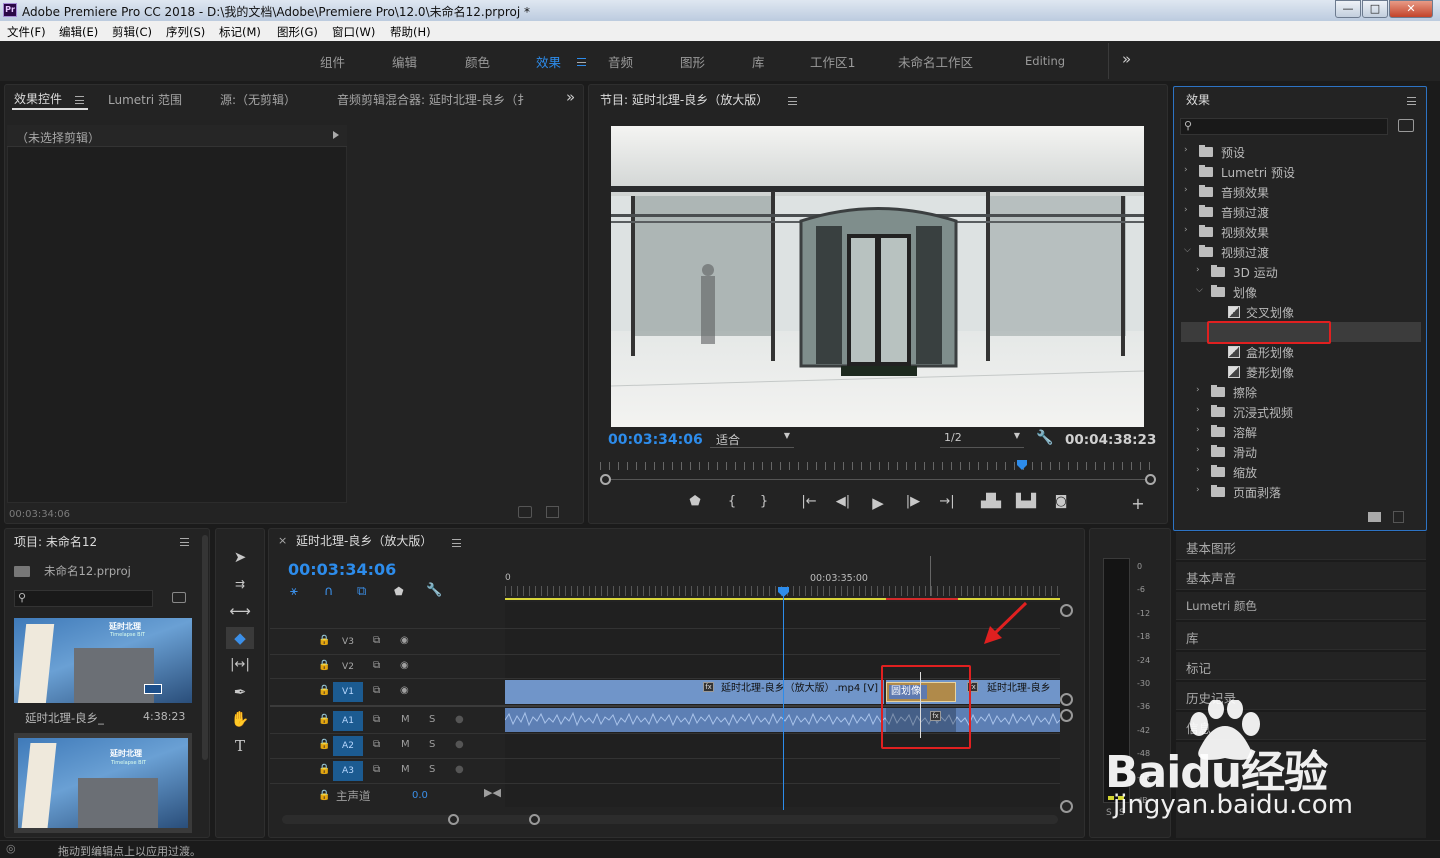 The width and height of the screenshot is (1440, 858). Describe the element at coordinates (282, 540) in the screenshot. I see `close-sequence-icon: ×` at that location.